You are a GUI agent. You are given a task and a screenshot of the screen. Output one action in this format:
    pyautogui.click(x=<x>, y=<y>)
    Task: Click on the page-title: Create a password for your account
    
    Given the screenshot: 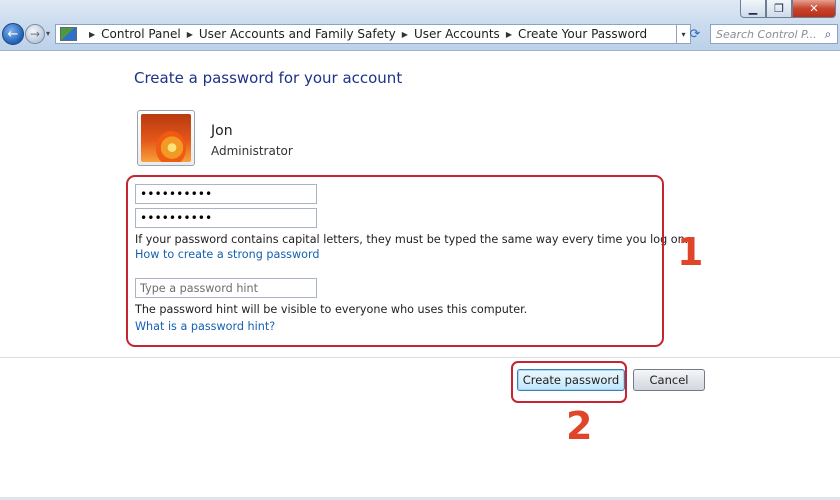 What is the action you would take?
    pyautogui.click(x=268, y=78)
    